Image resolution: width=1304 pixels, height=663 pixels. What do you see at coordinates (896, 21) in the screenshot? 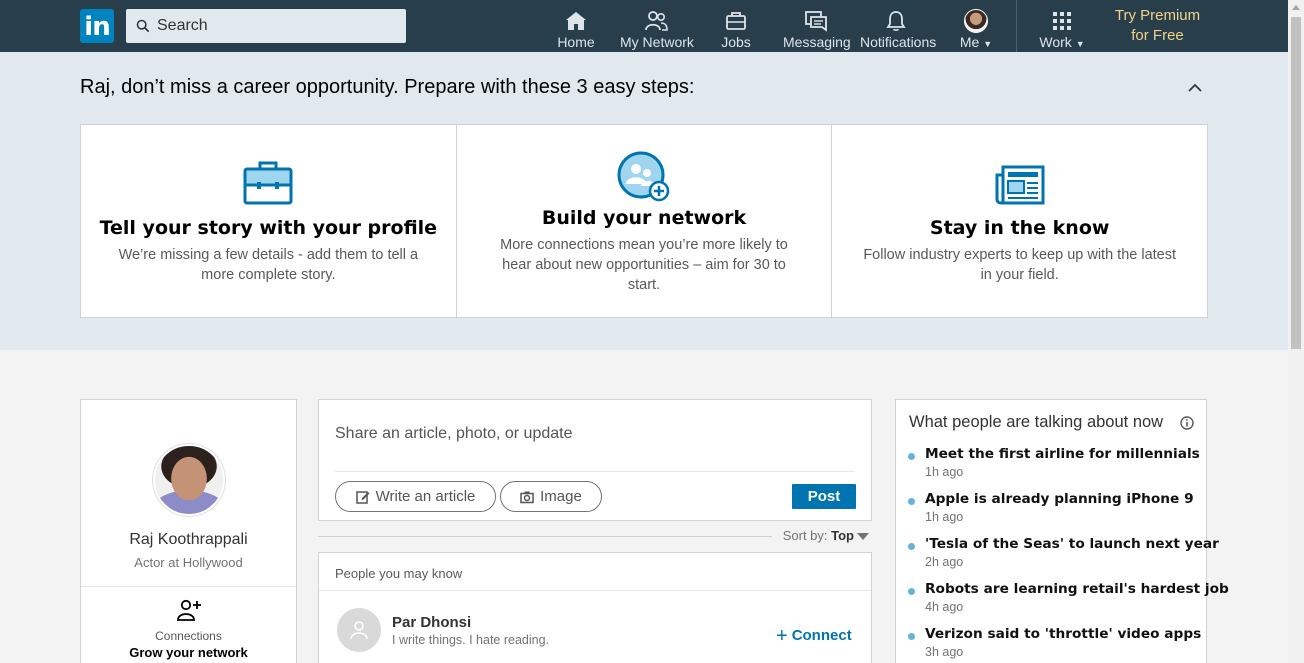
I see `bell-icon` at bounding box center [896, 21].